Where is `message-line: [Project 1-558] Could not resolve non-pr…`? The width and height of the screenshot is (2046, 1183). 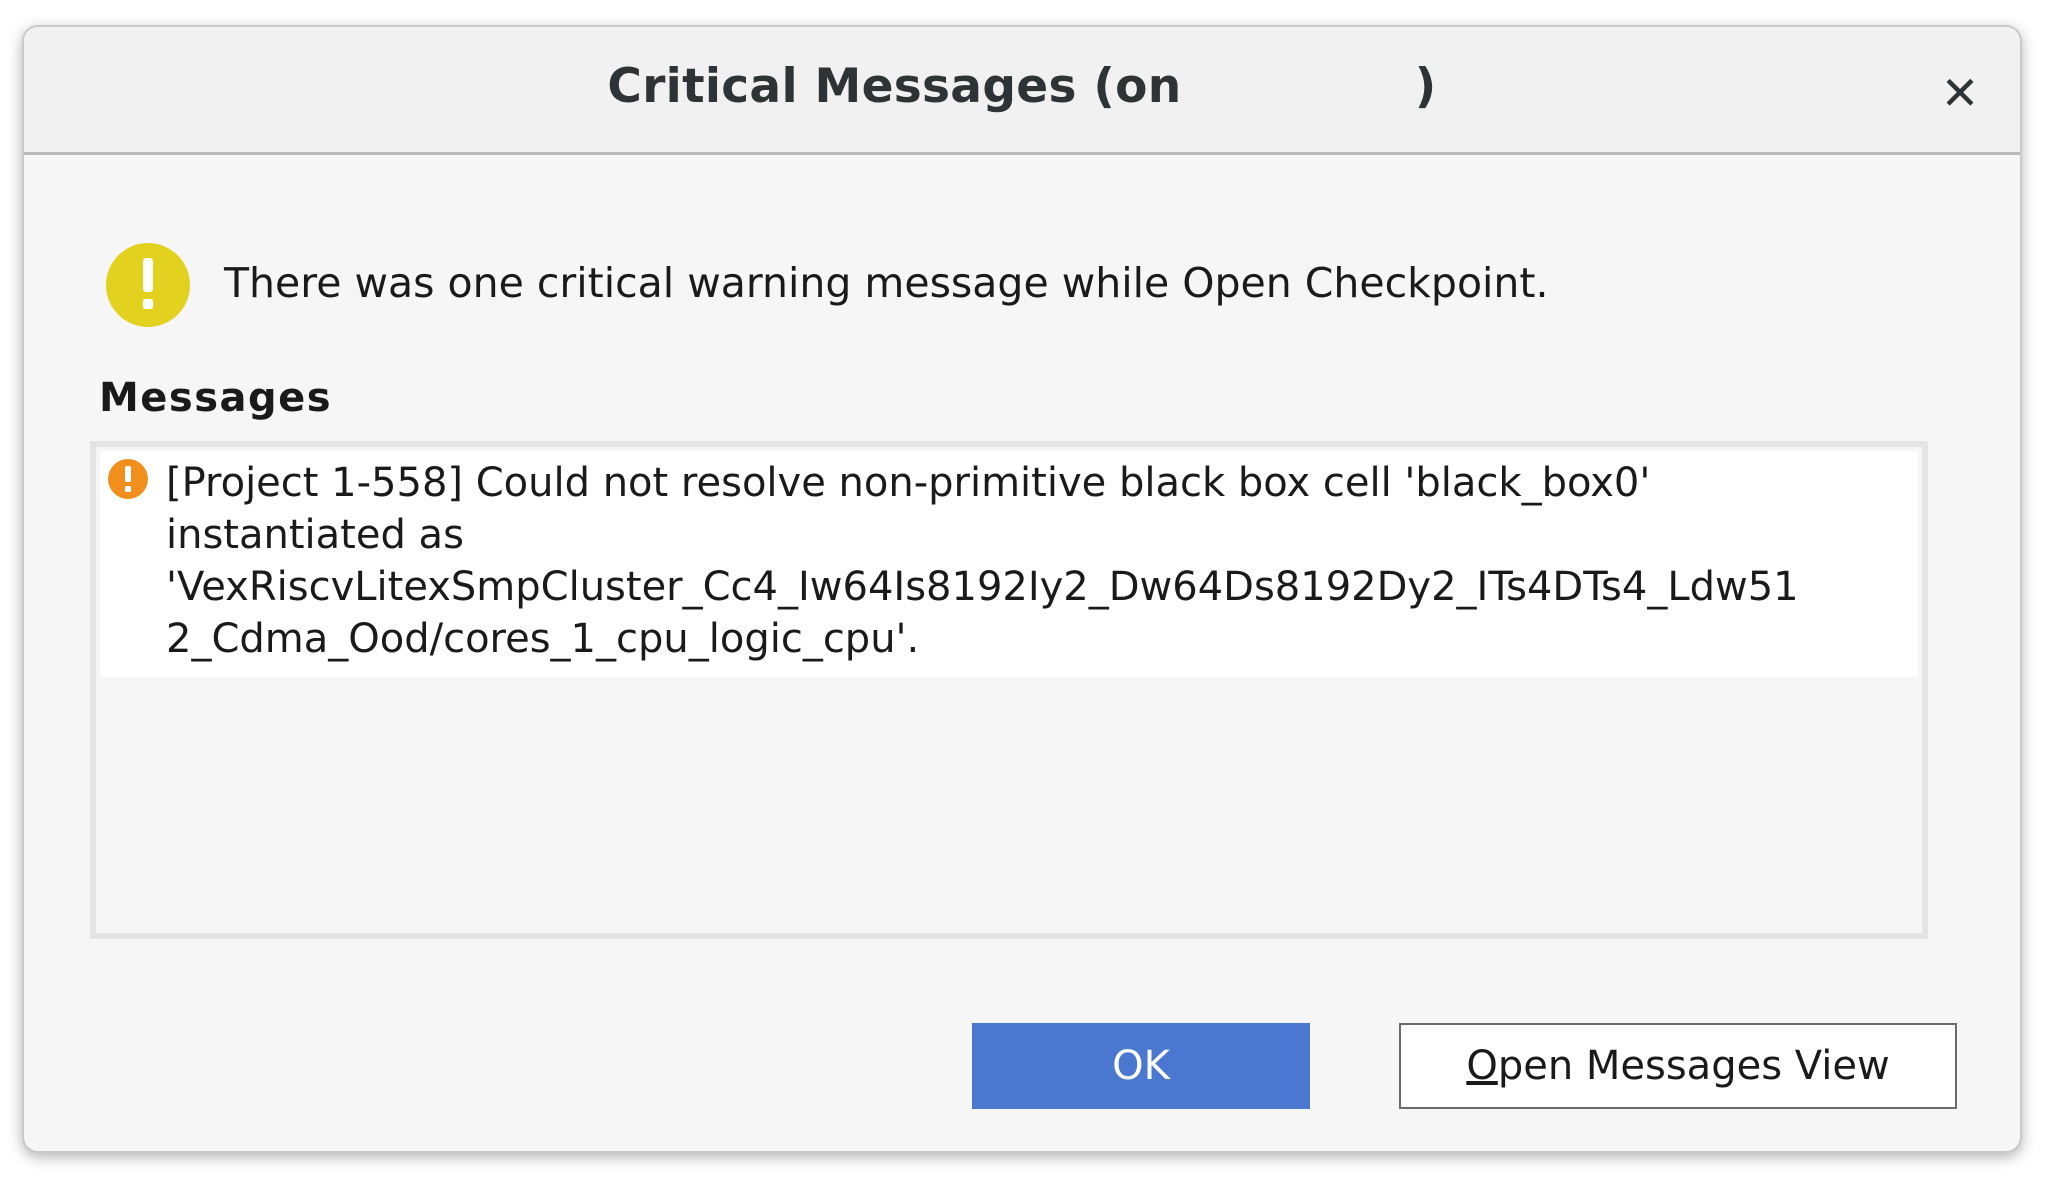 message-line: [Project 1-558] Could not resolve non-pr… is located at coordinates (908, 483).